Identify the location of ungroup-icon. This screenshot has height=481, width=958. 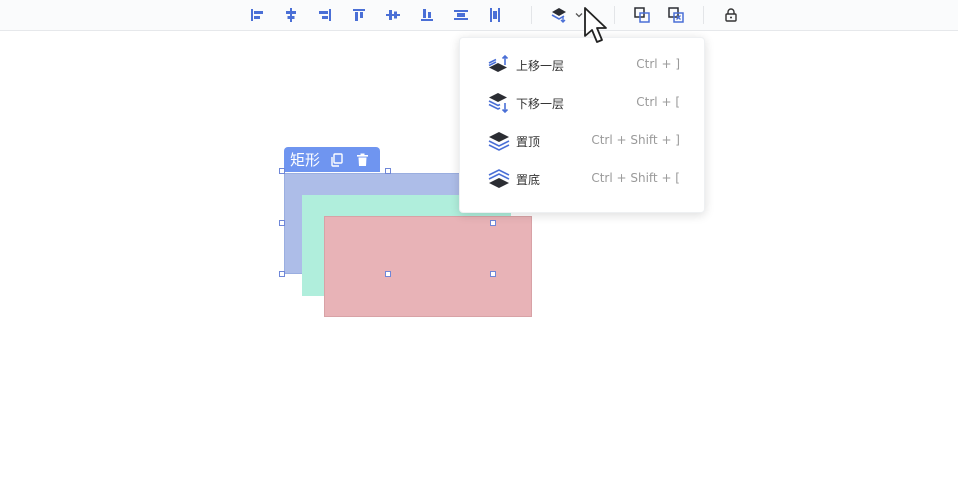
(676, 15).